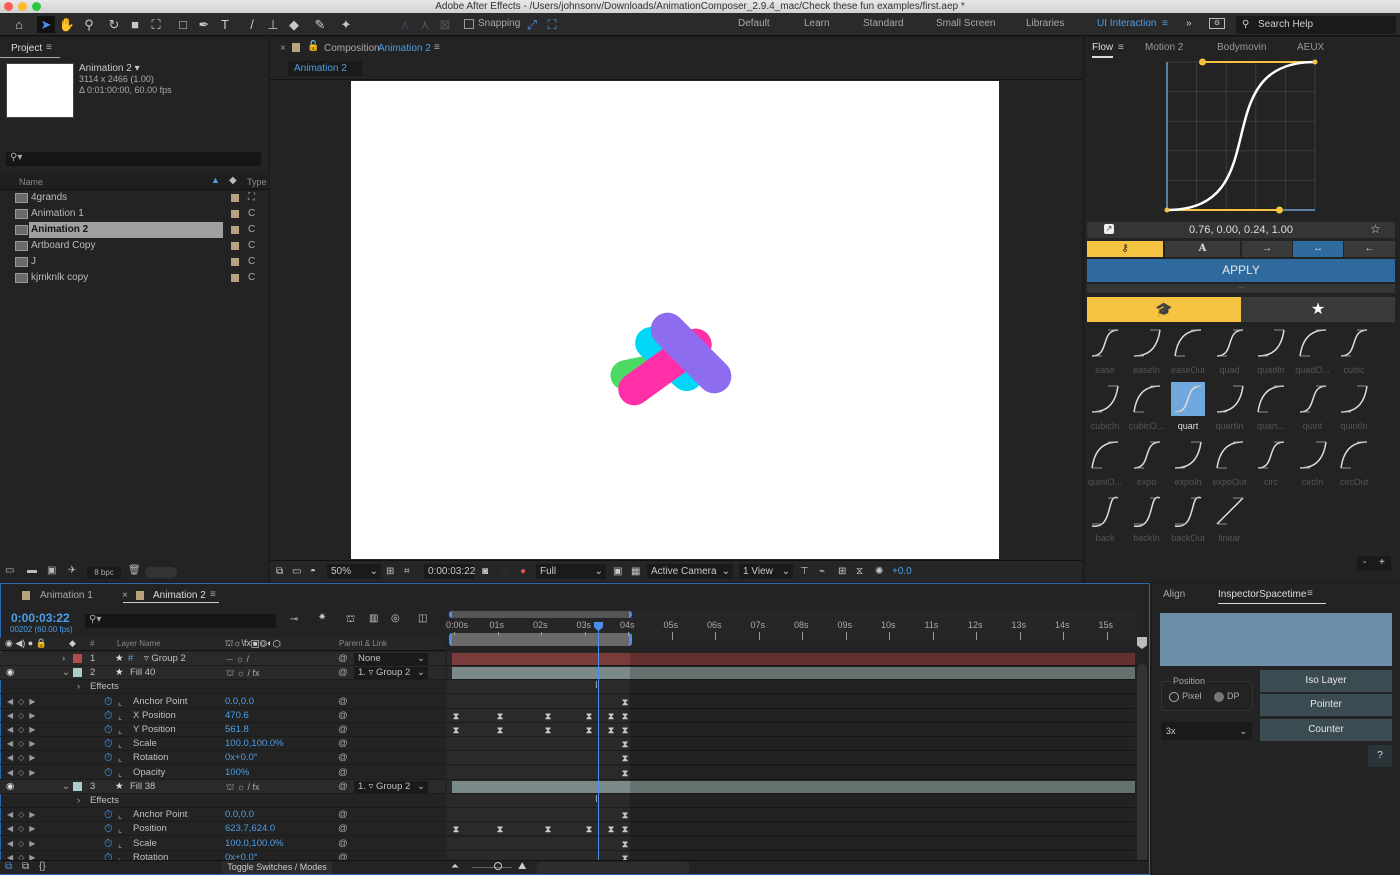  Describe the element at coordinates (215, 180) in the screenshot. I see `sort-ascending-icon: ▲` at that location.